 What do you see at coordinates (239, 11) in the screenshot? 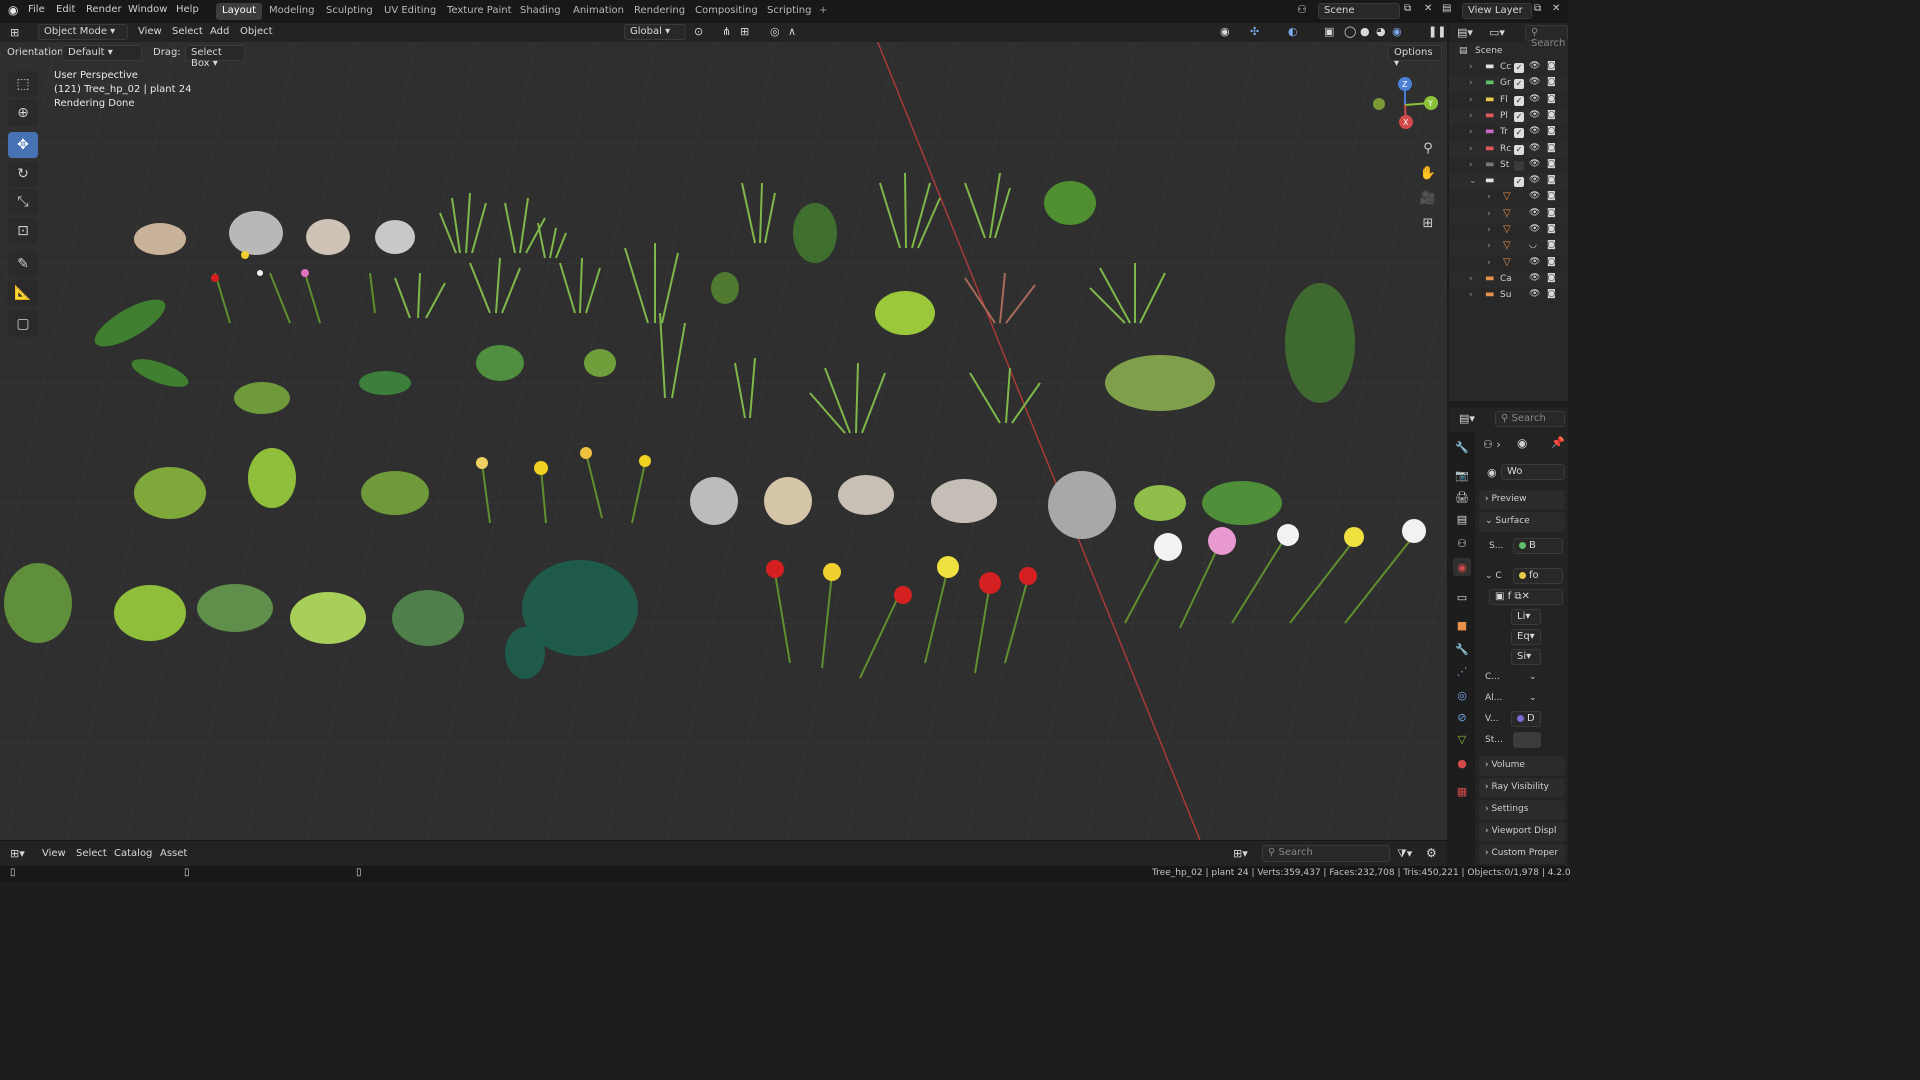
I see `tab-layout: Layout` at bounding box center [239, 11].